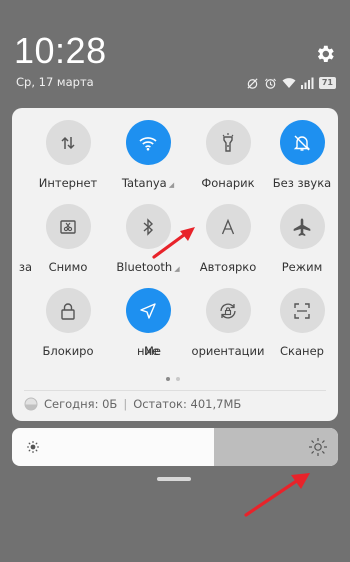 Image resolution: width=350 pixels, height=562 pixels. I want to click on page-dot-active, so click(168, 379).